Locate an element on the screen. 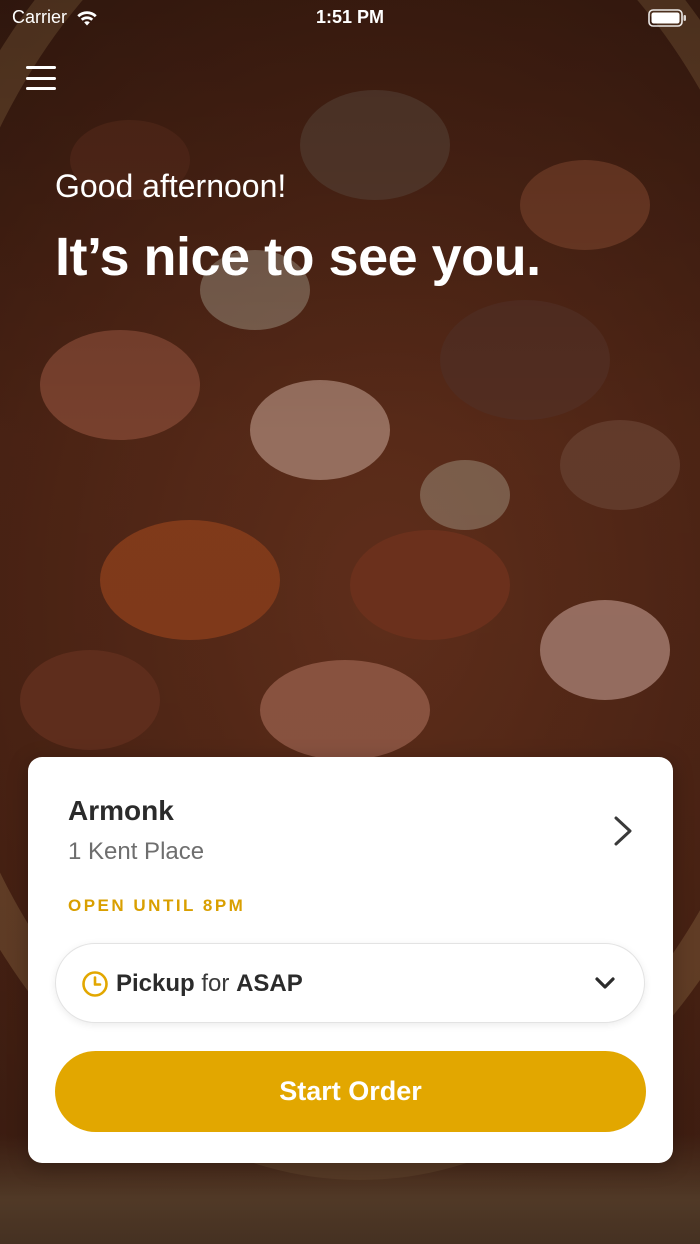  store-address: 1 Kent Place is located at coordinates (136, 851).